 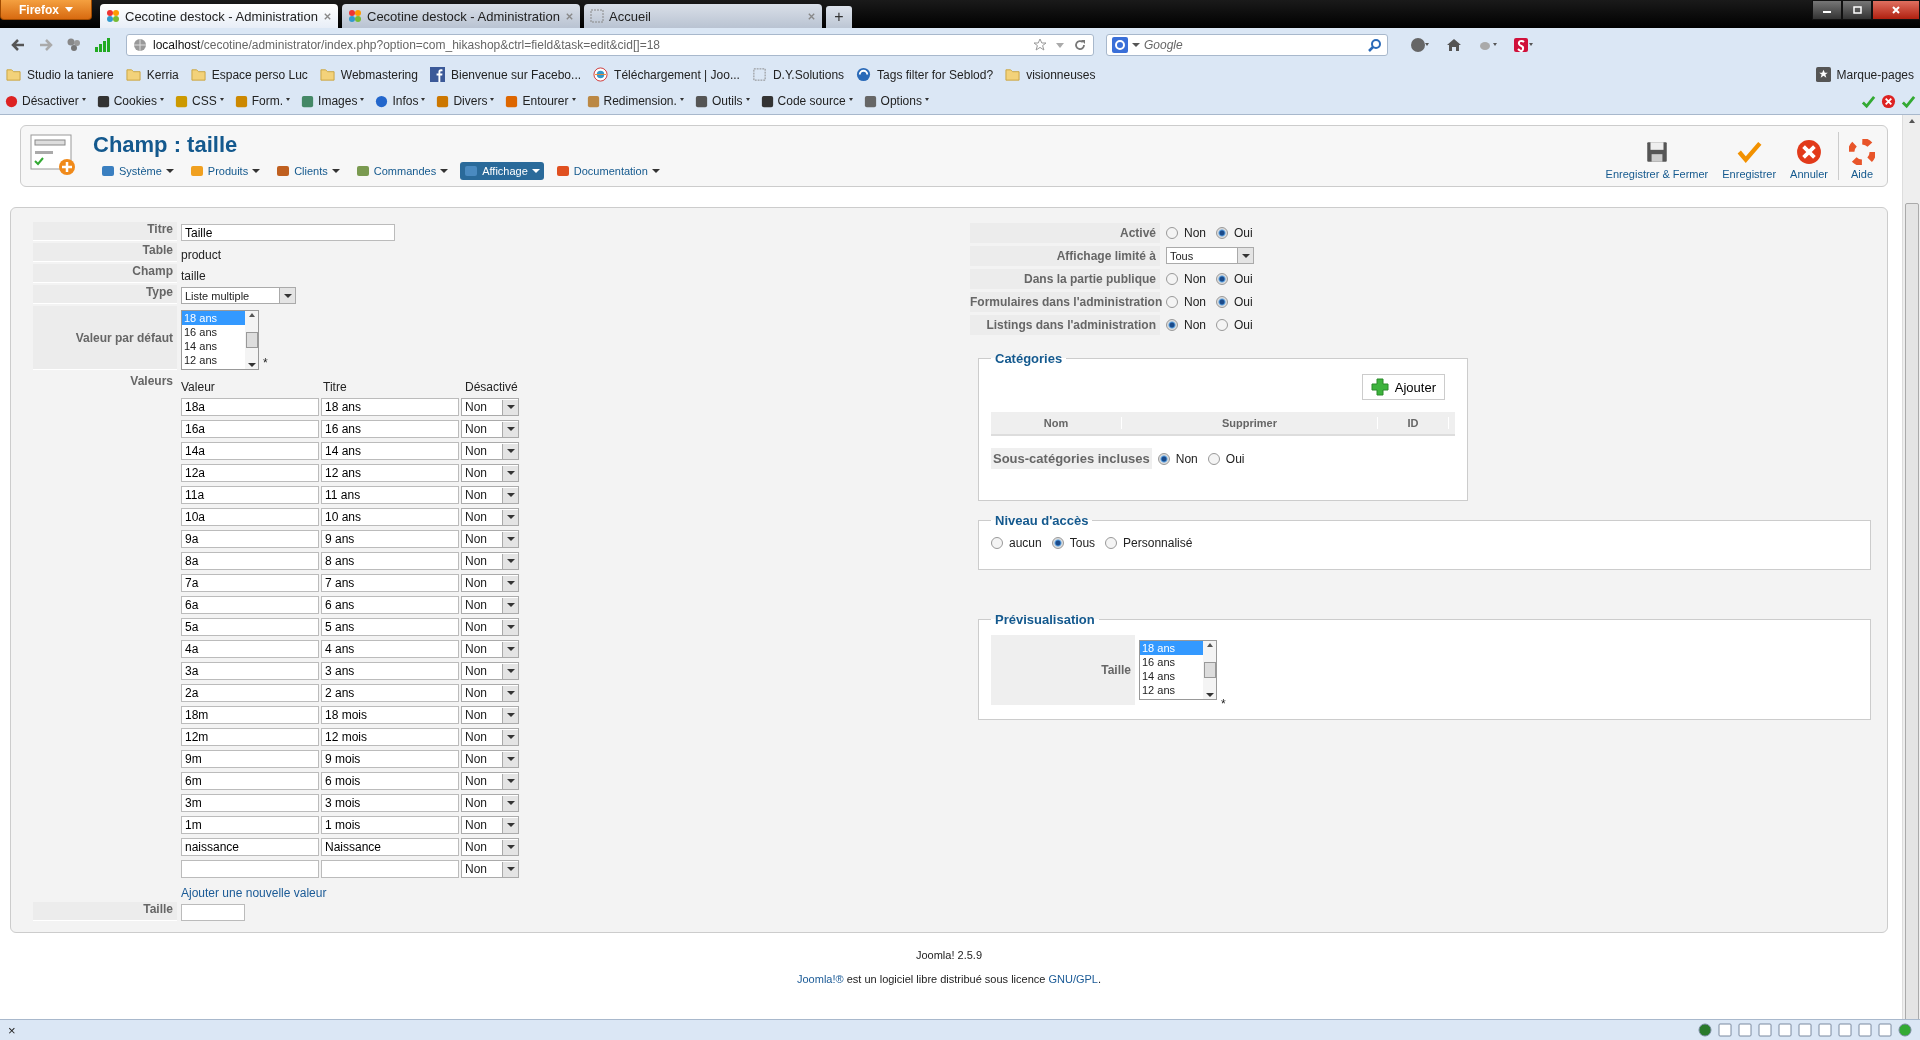 What do you see at coordinates (502, 171) in the screenshot?
I see `menu-button: Affichage` at bounding box center [502, 171].